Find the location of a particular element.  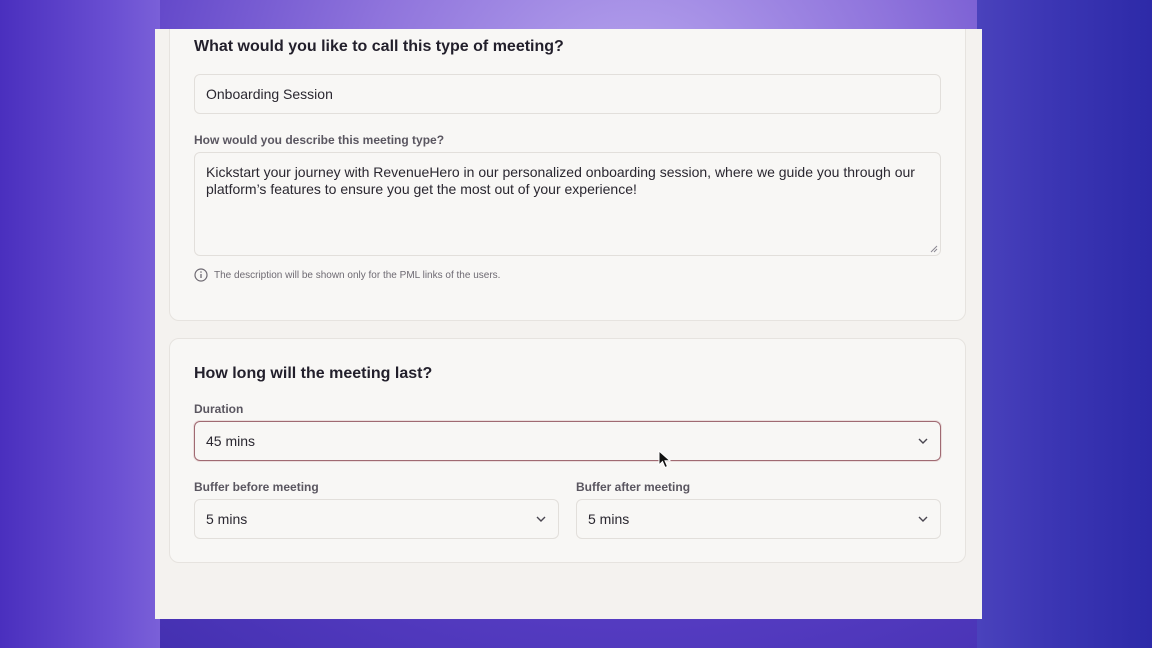

buffer-before-select: 5 mins is located at coordinates (376, 519).